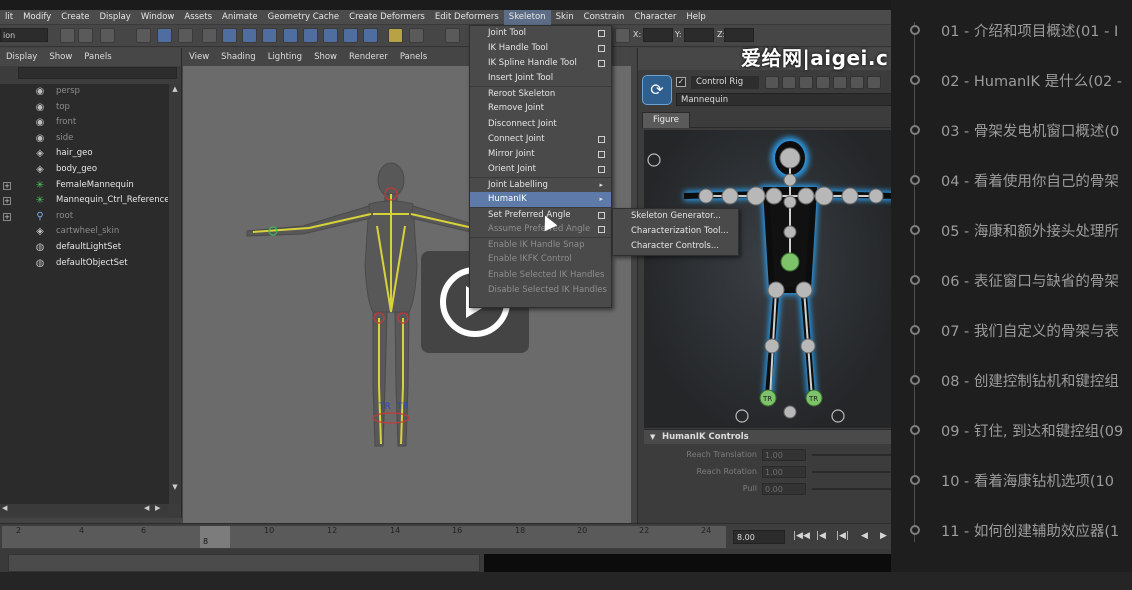 Image resolution: width=1132 pixels, height=590 pixels. What do you see at coordinates (368, 57) in the screenshot?
I see `viewport-menu-renderer: Renderer` at bounding box center [368, 57].